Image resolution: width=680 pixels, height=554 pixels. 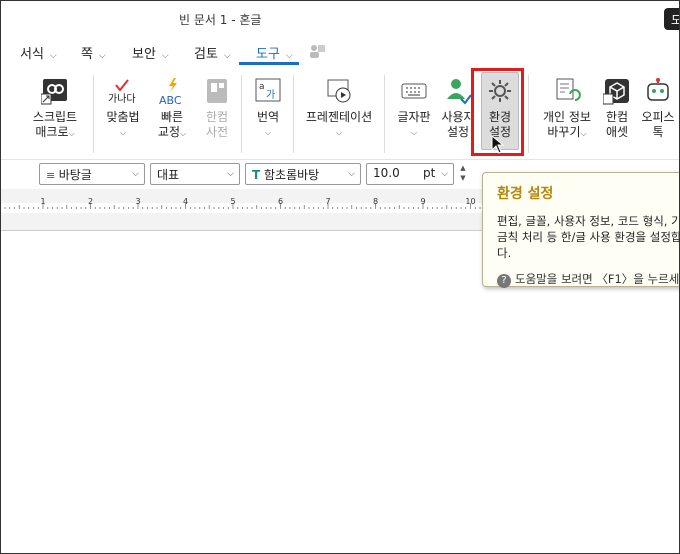 I want to click on cube-icon, so click(x=616, y=91).